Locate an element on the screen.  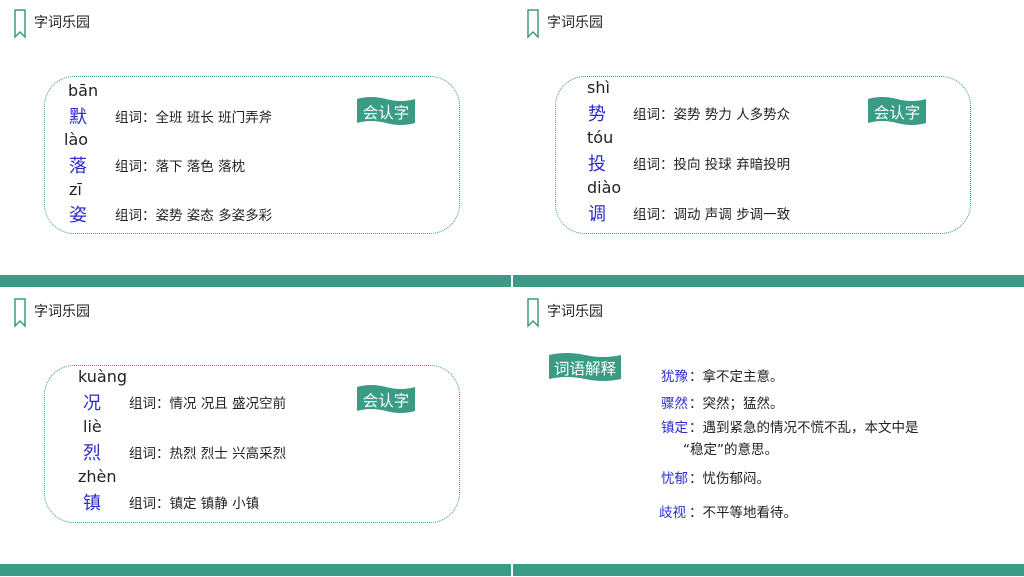
pinyin: lào is located at coordinates (76, 139).